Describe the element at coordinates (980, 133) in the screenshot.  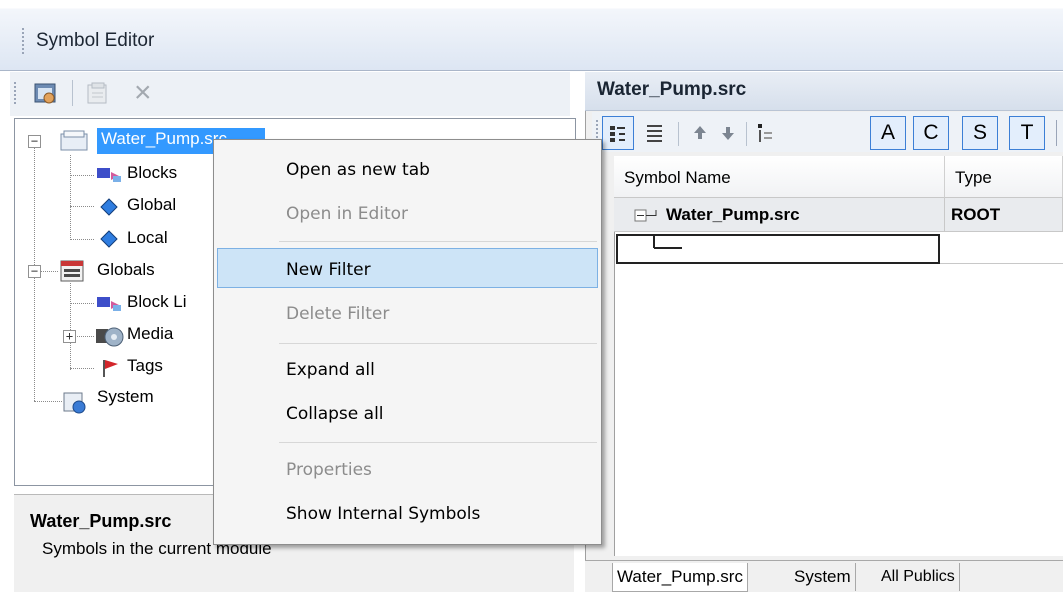
I see `filter-button-s: S` at that location.